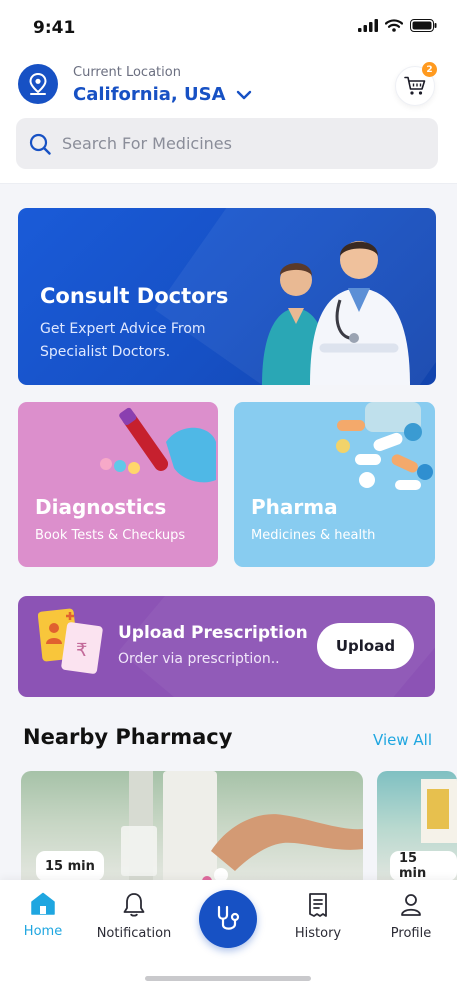 This screenshot has width=457, height=987. I want to click on consult-fab-button, so click(228, 919).